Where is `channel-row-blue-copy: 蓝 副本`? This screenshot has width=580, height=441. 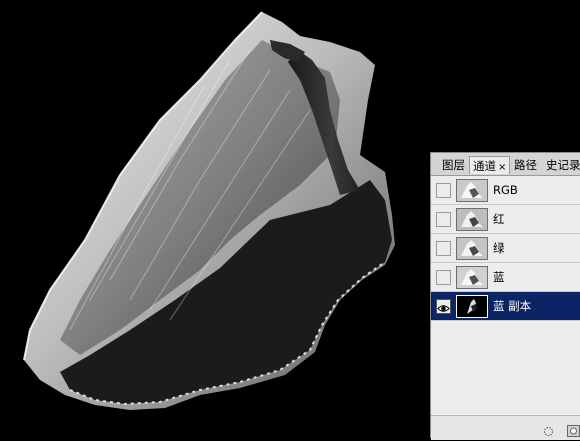 channel-row-blue-copy: 蓝 副本 is located at coordinates (505, 306).